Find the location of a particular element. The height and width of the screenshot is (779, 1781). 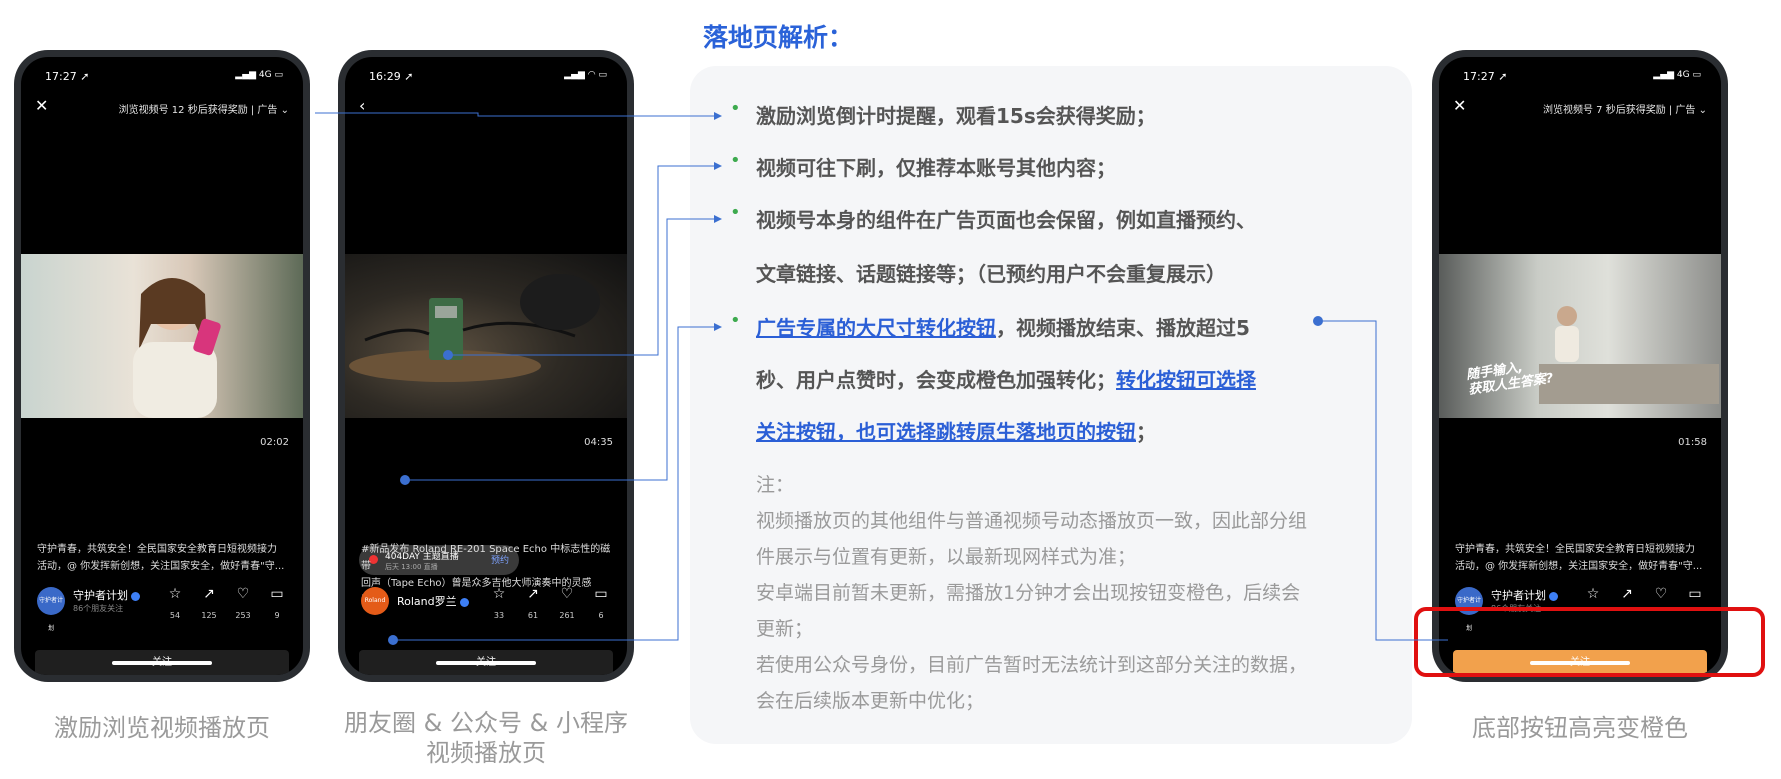

phone-1-label: 激励浏览视频播放页 is located at coordinates (162, 728).